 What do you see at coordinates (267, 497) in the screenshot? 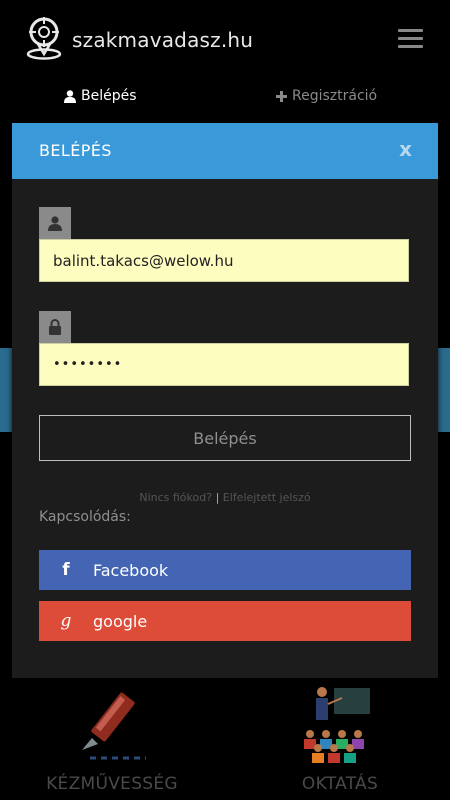
I see `forgot-password-link: Elfelejtett jelszó` at bounding box center [267, 497].